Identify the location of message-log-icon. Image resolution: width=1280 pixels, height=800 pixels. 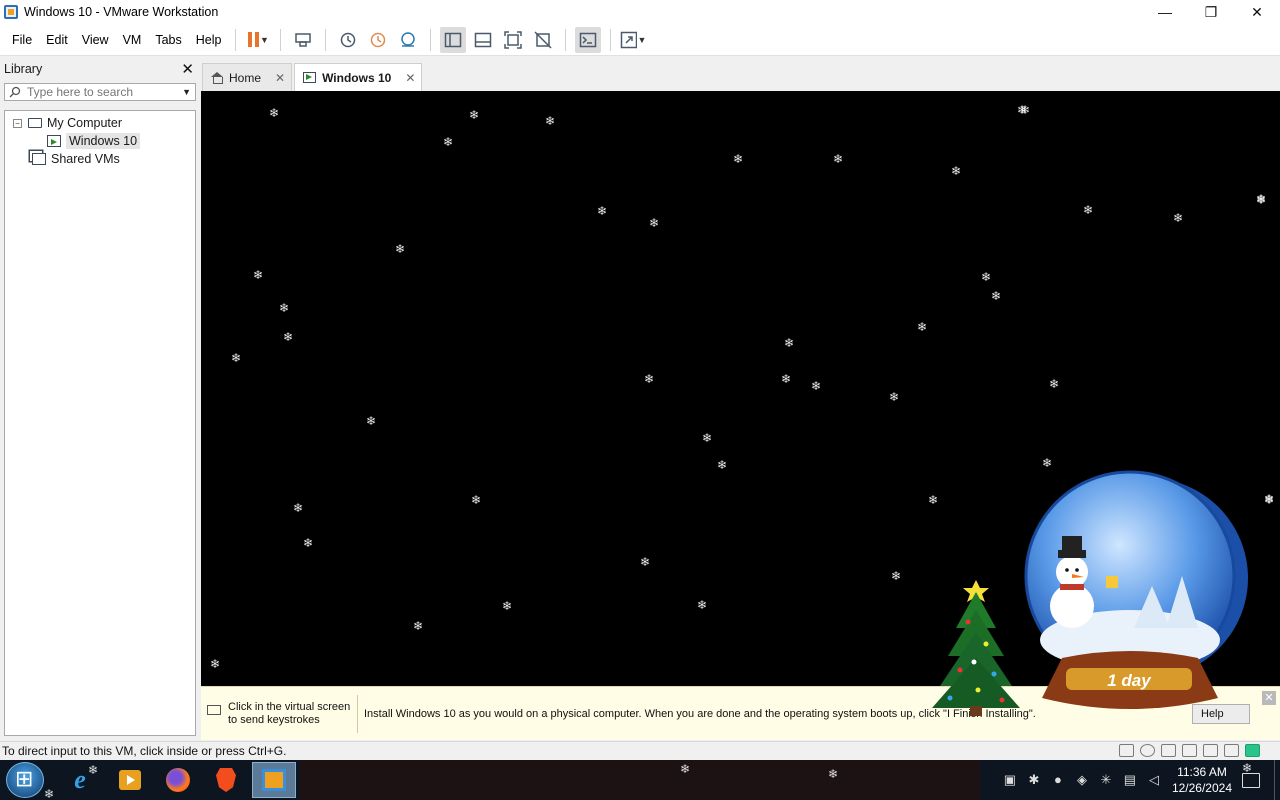
(1252, 750).